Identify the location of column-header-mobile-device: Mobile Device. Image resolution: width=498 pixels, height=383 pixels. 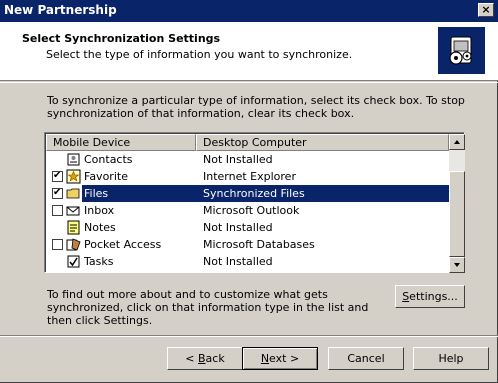
(121, 142).